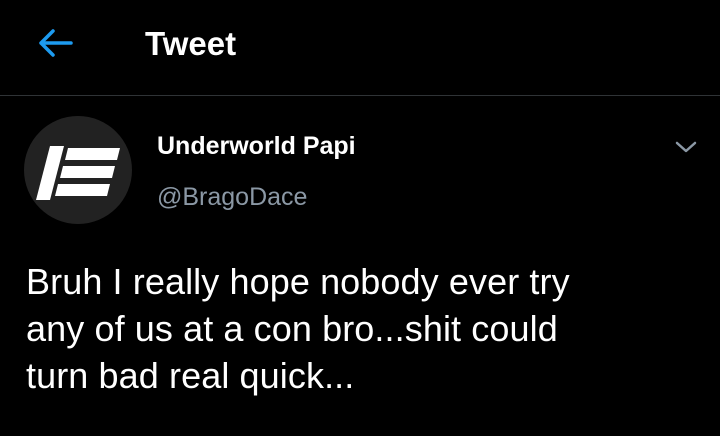  I want to click on chevron-down-icon, so click(686, 147).